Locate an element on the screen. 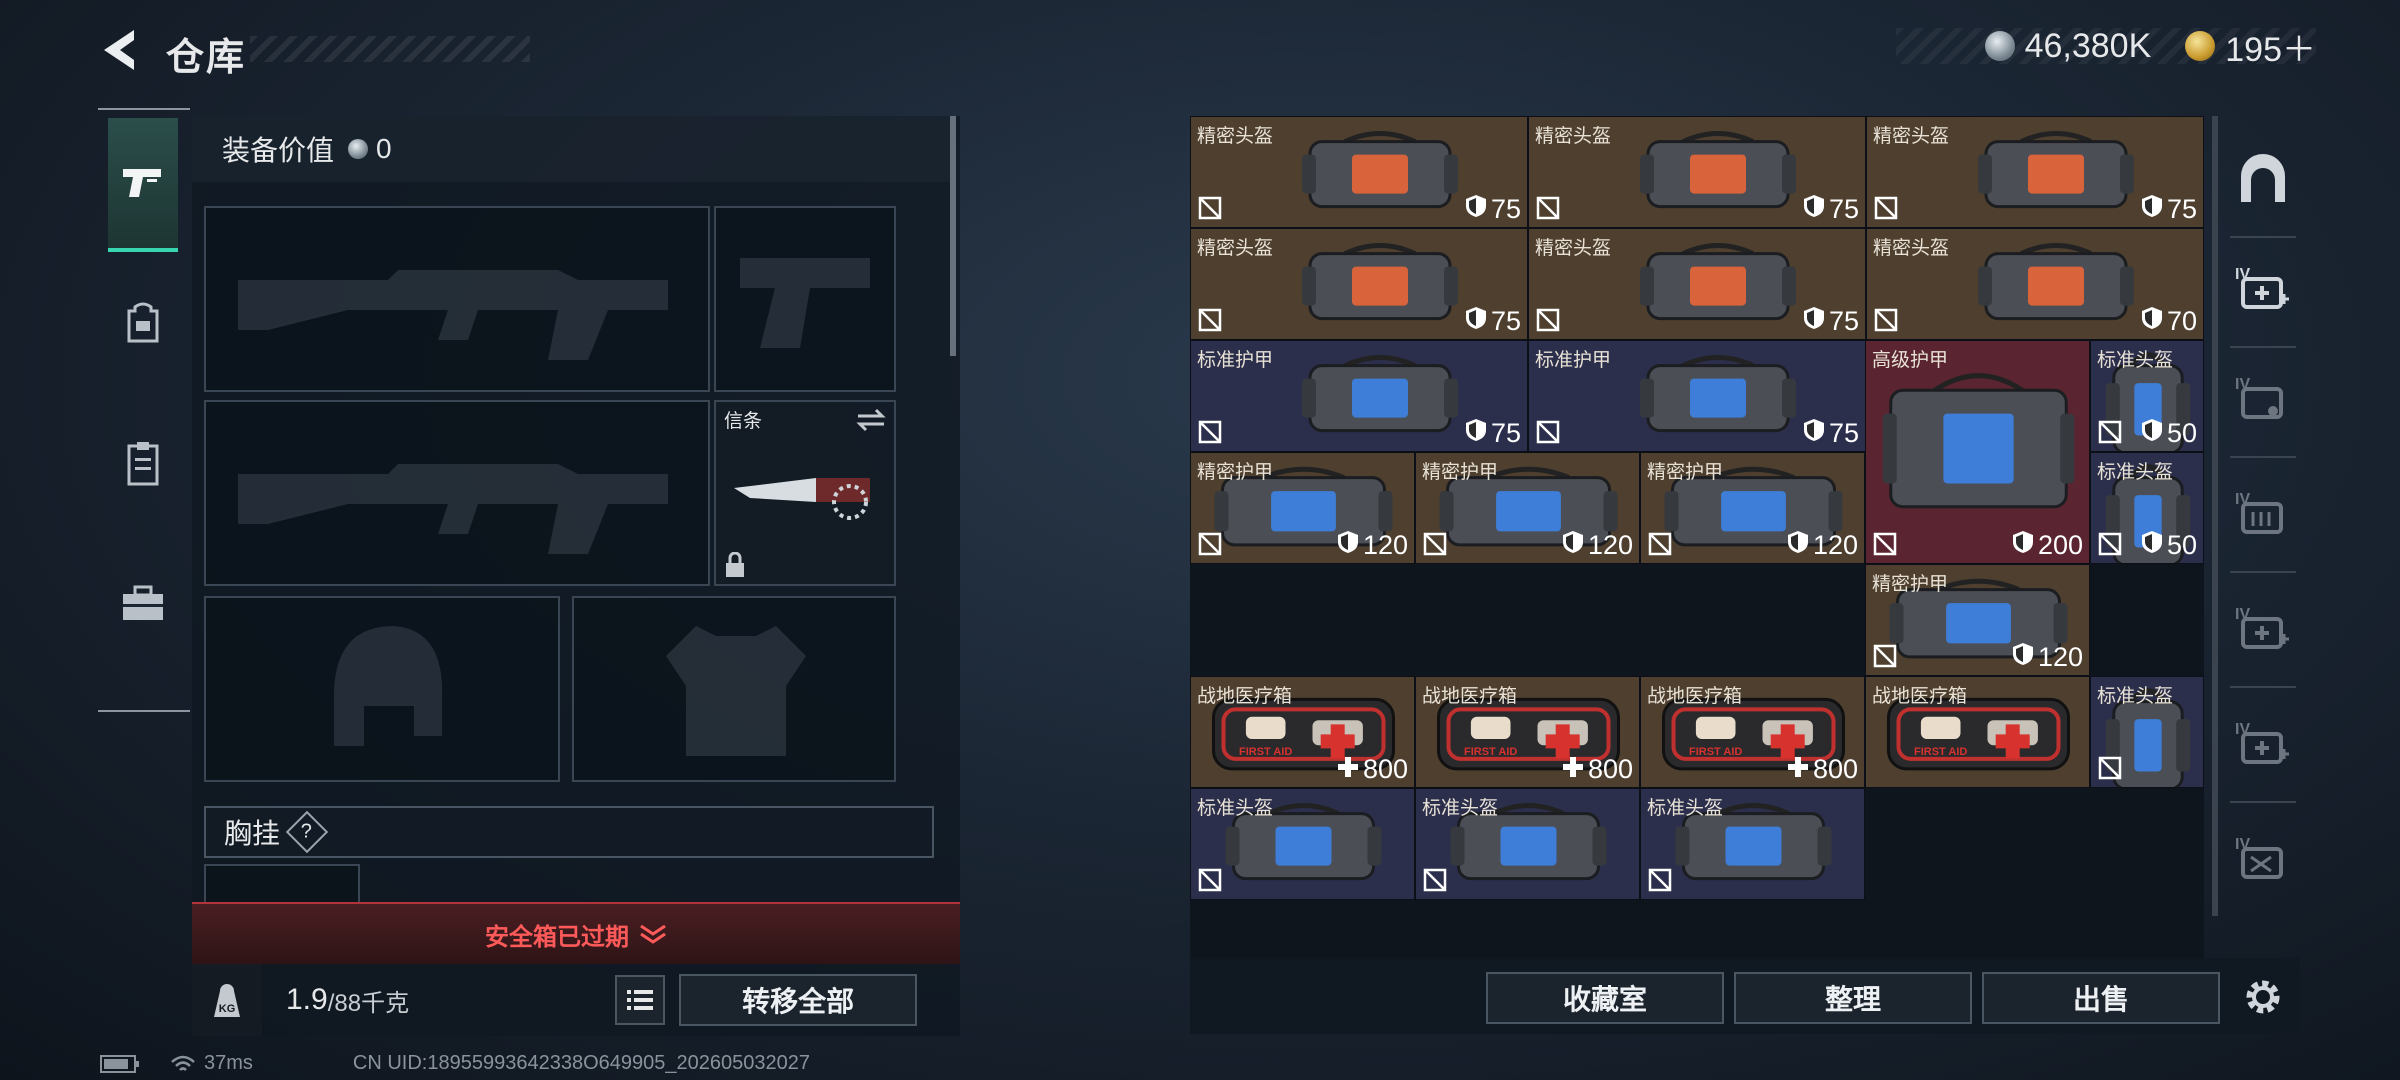  secondary-weapon-slot is located at coordinates (457, 493).